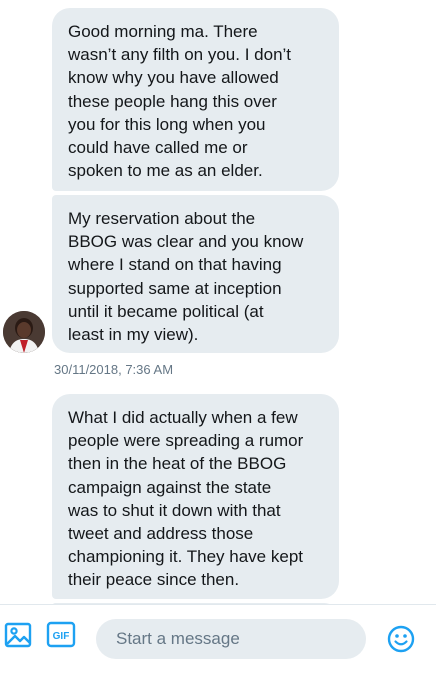 This screenshot has height=680, width=436. I want to click on message-line: Good morning ma. There, so click(163, 31).